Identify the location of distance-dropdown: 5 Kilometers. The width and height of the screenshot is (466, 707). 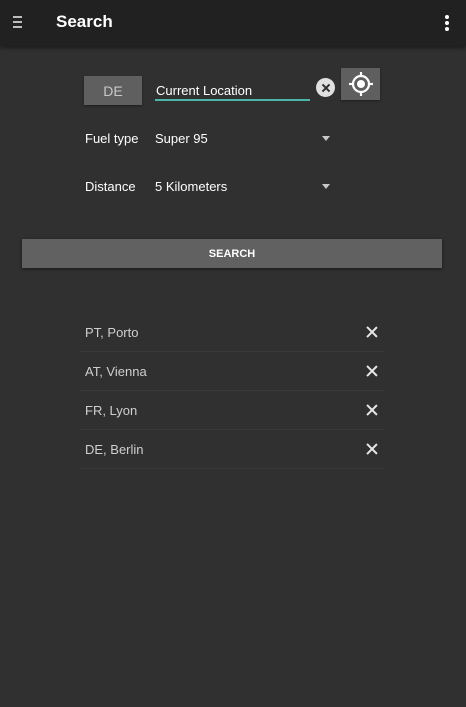
(242, 186).